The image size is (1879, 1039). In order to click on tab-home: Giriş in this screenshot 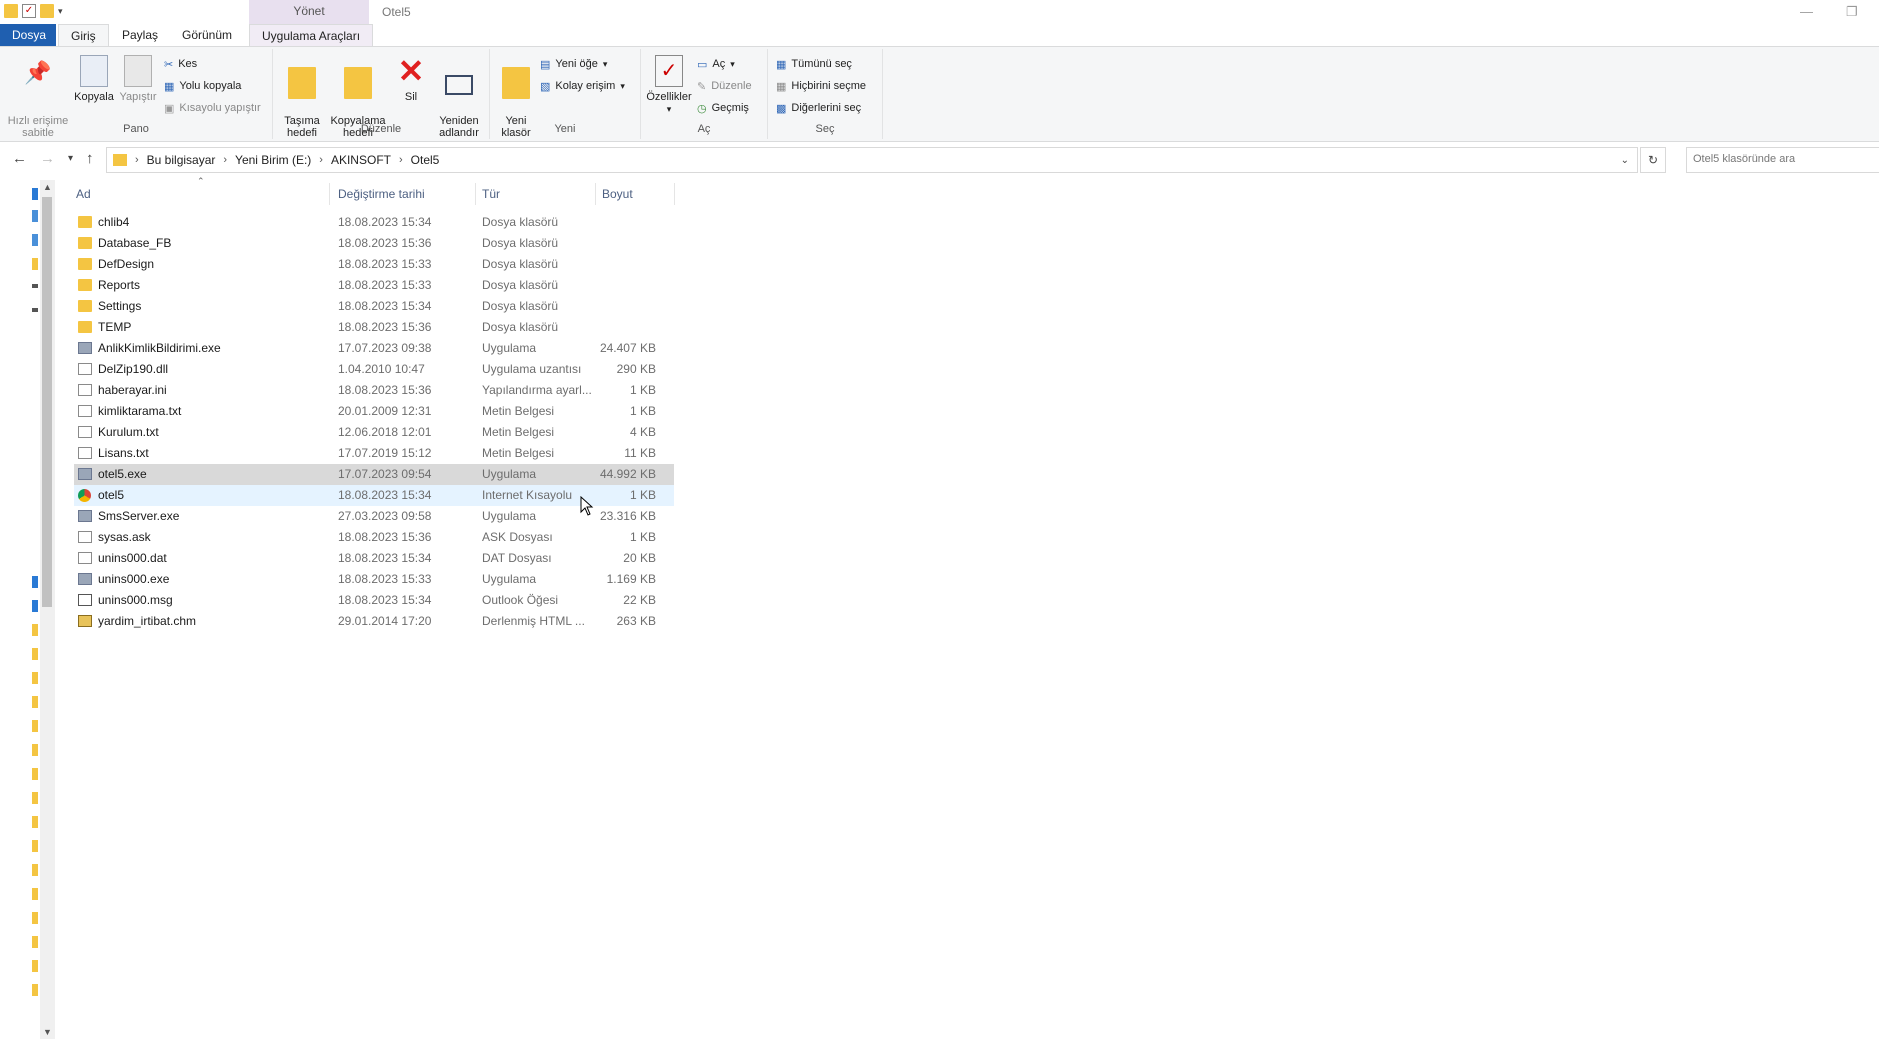, I will do `click(83, 35)`.